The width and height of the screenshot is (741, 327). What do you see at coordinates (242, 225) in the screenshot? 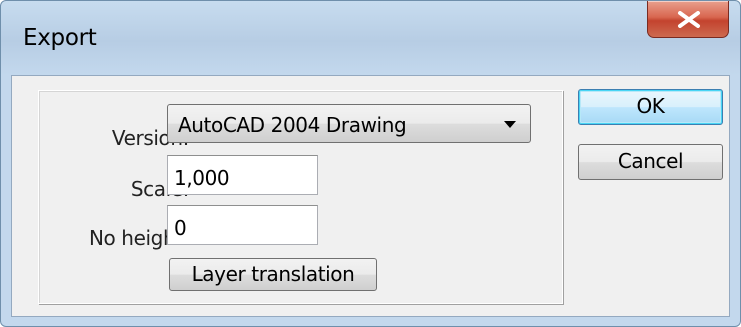
I see `no-height-input` at bounding box center [242, 225].